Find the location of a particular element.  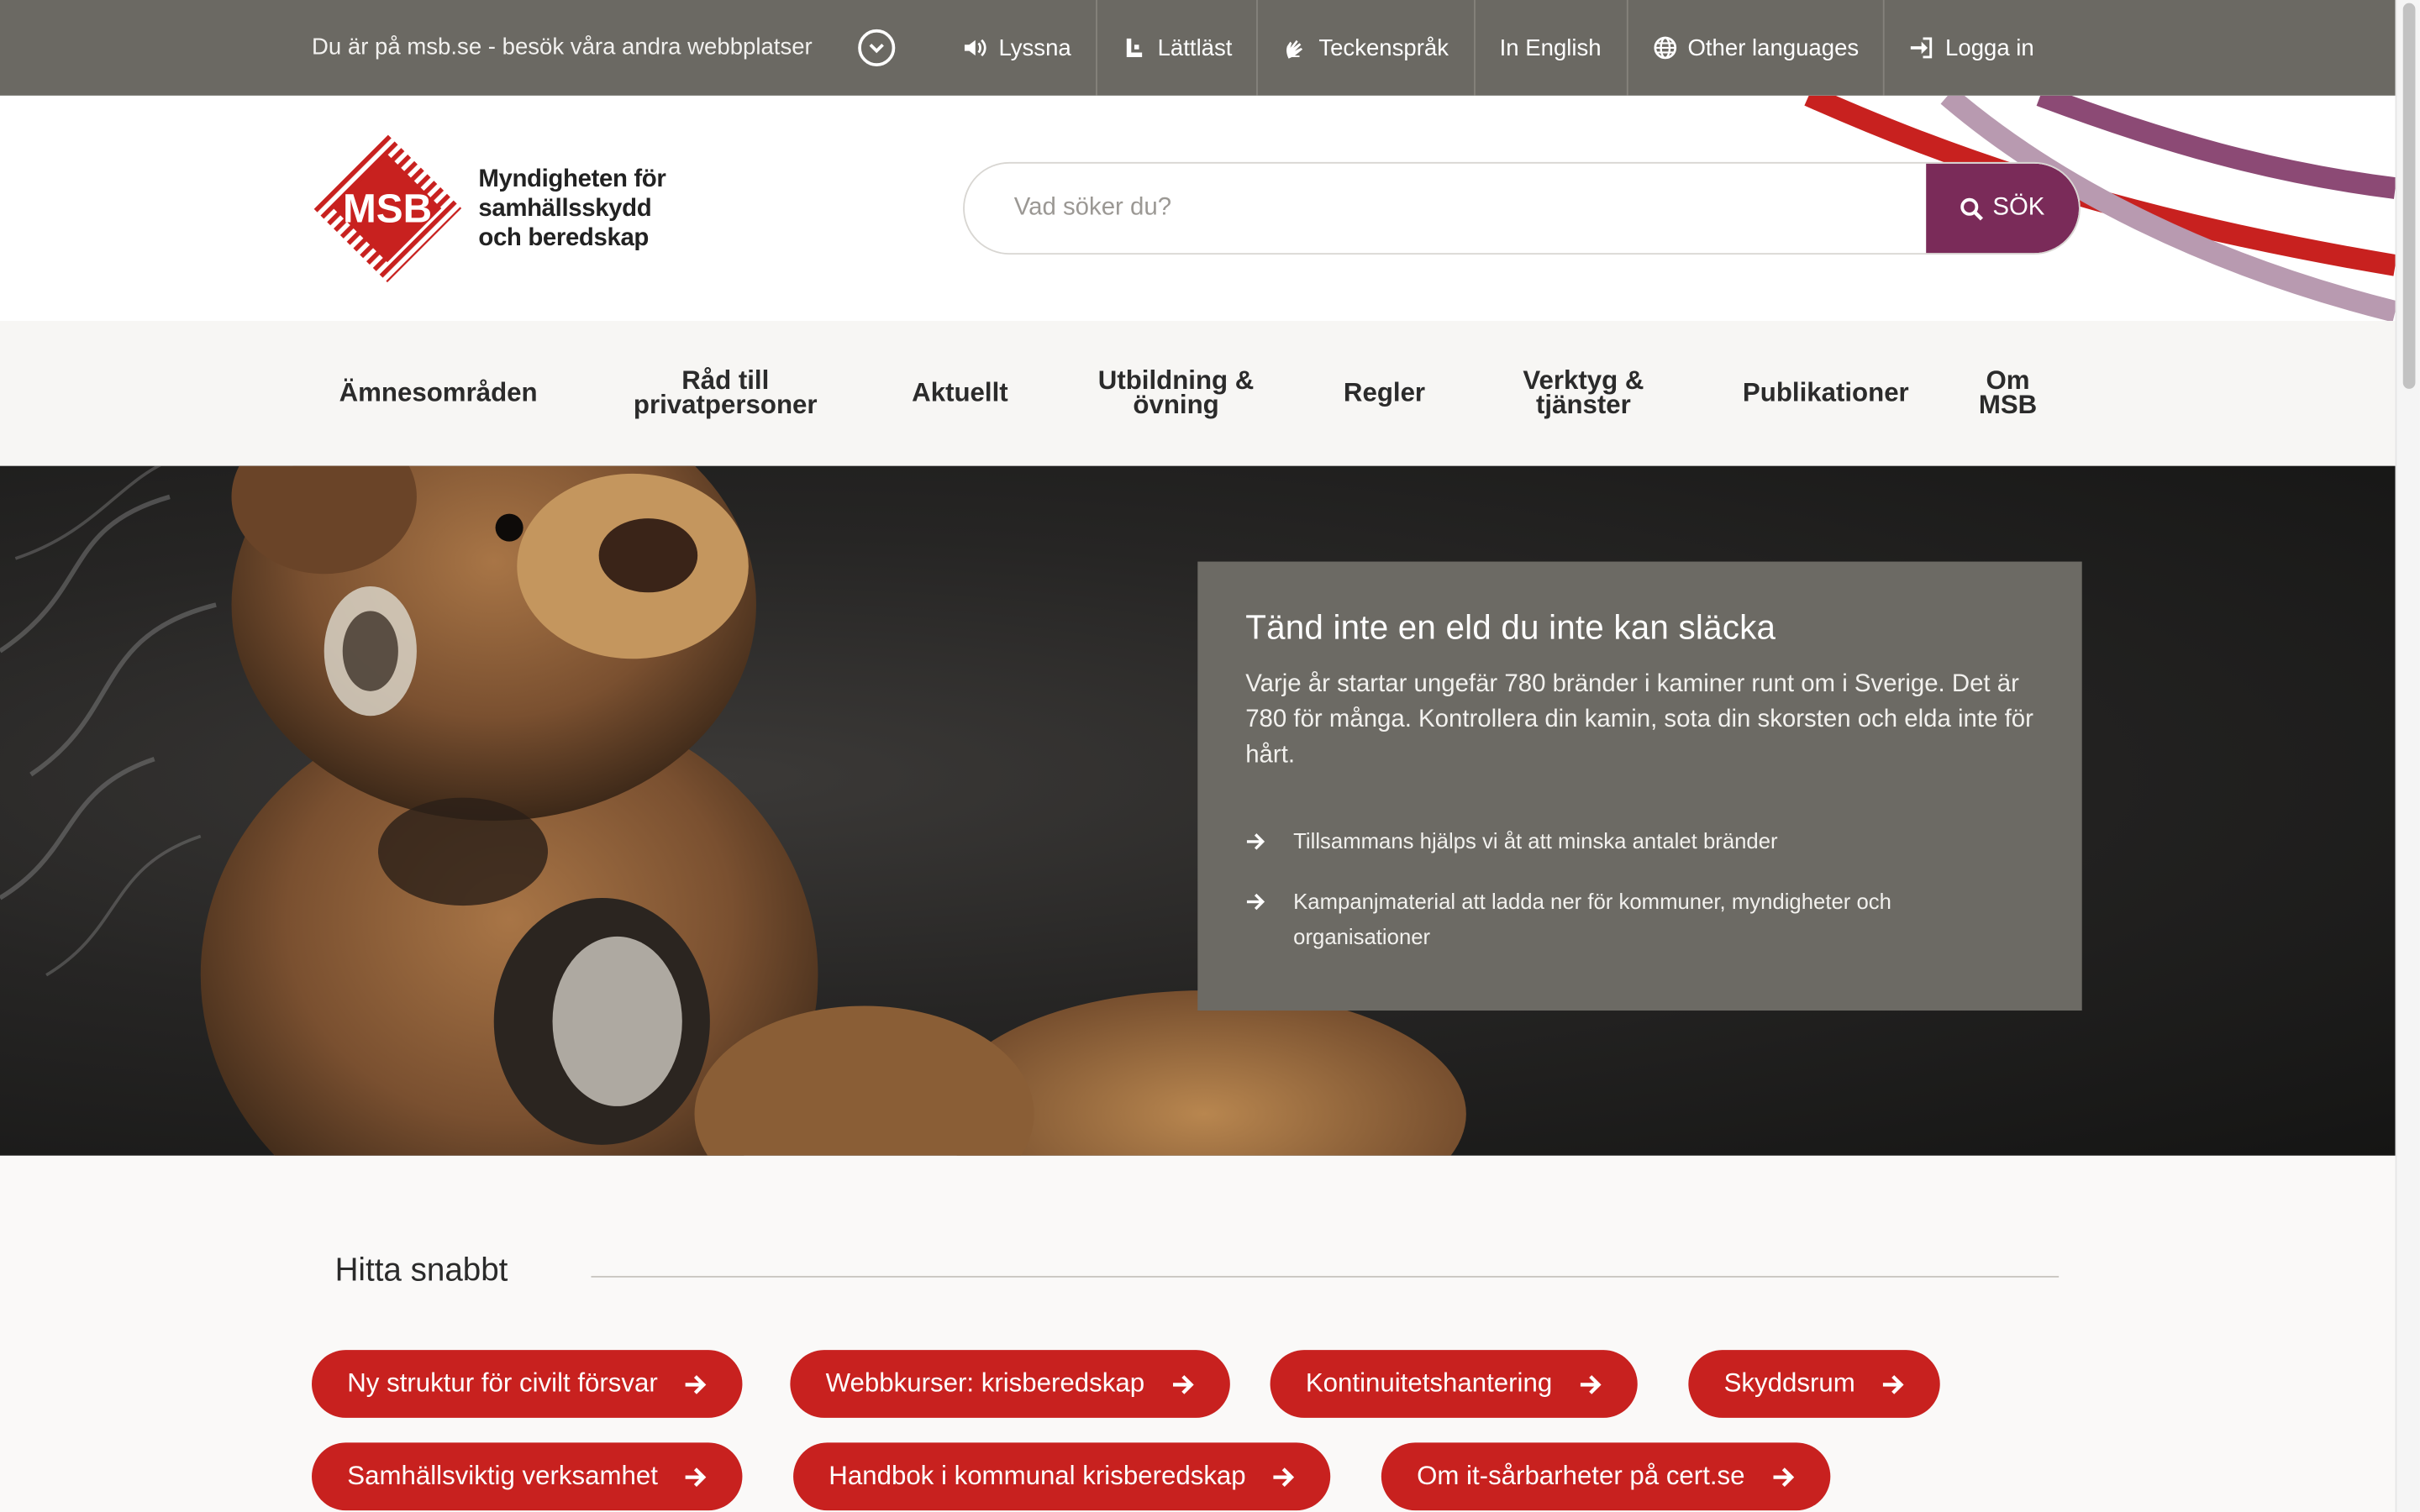

nav-item-publikationer: Publikationer is located at coordinates (1825, 393).